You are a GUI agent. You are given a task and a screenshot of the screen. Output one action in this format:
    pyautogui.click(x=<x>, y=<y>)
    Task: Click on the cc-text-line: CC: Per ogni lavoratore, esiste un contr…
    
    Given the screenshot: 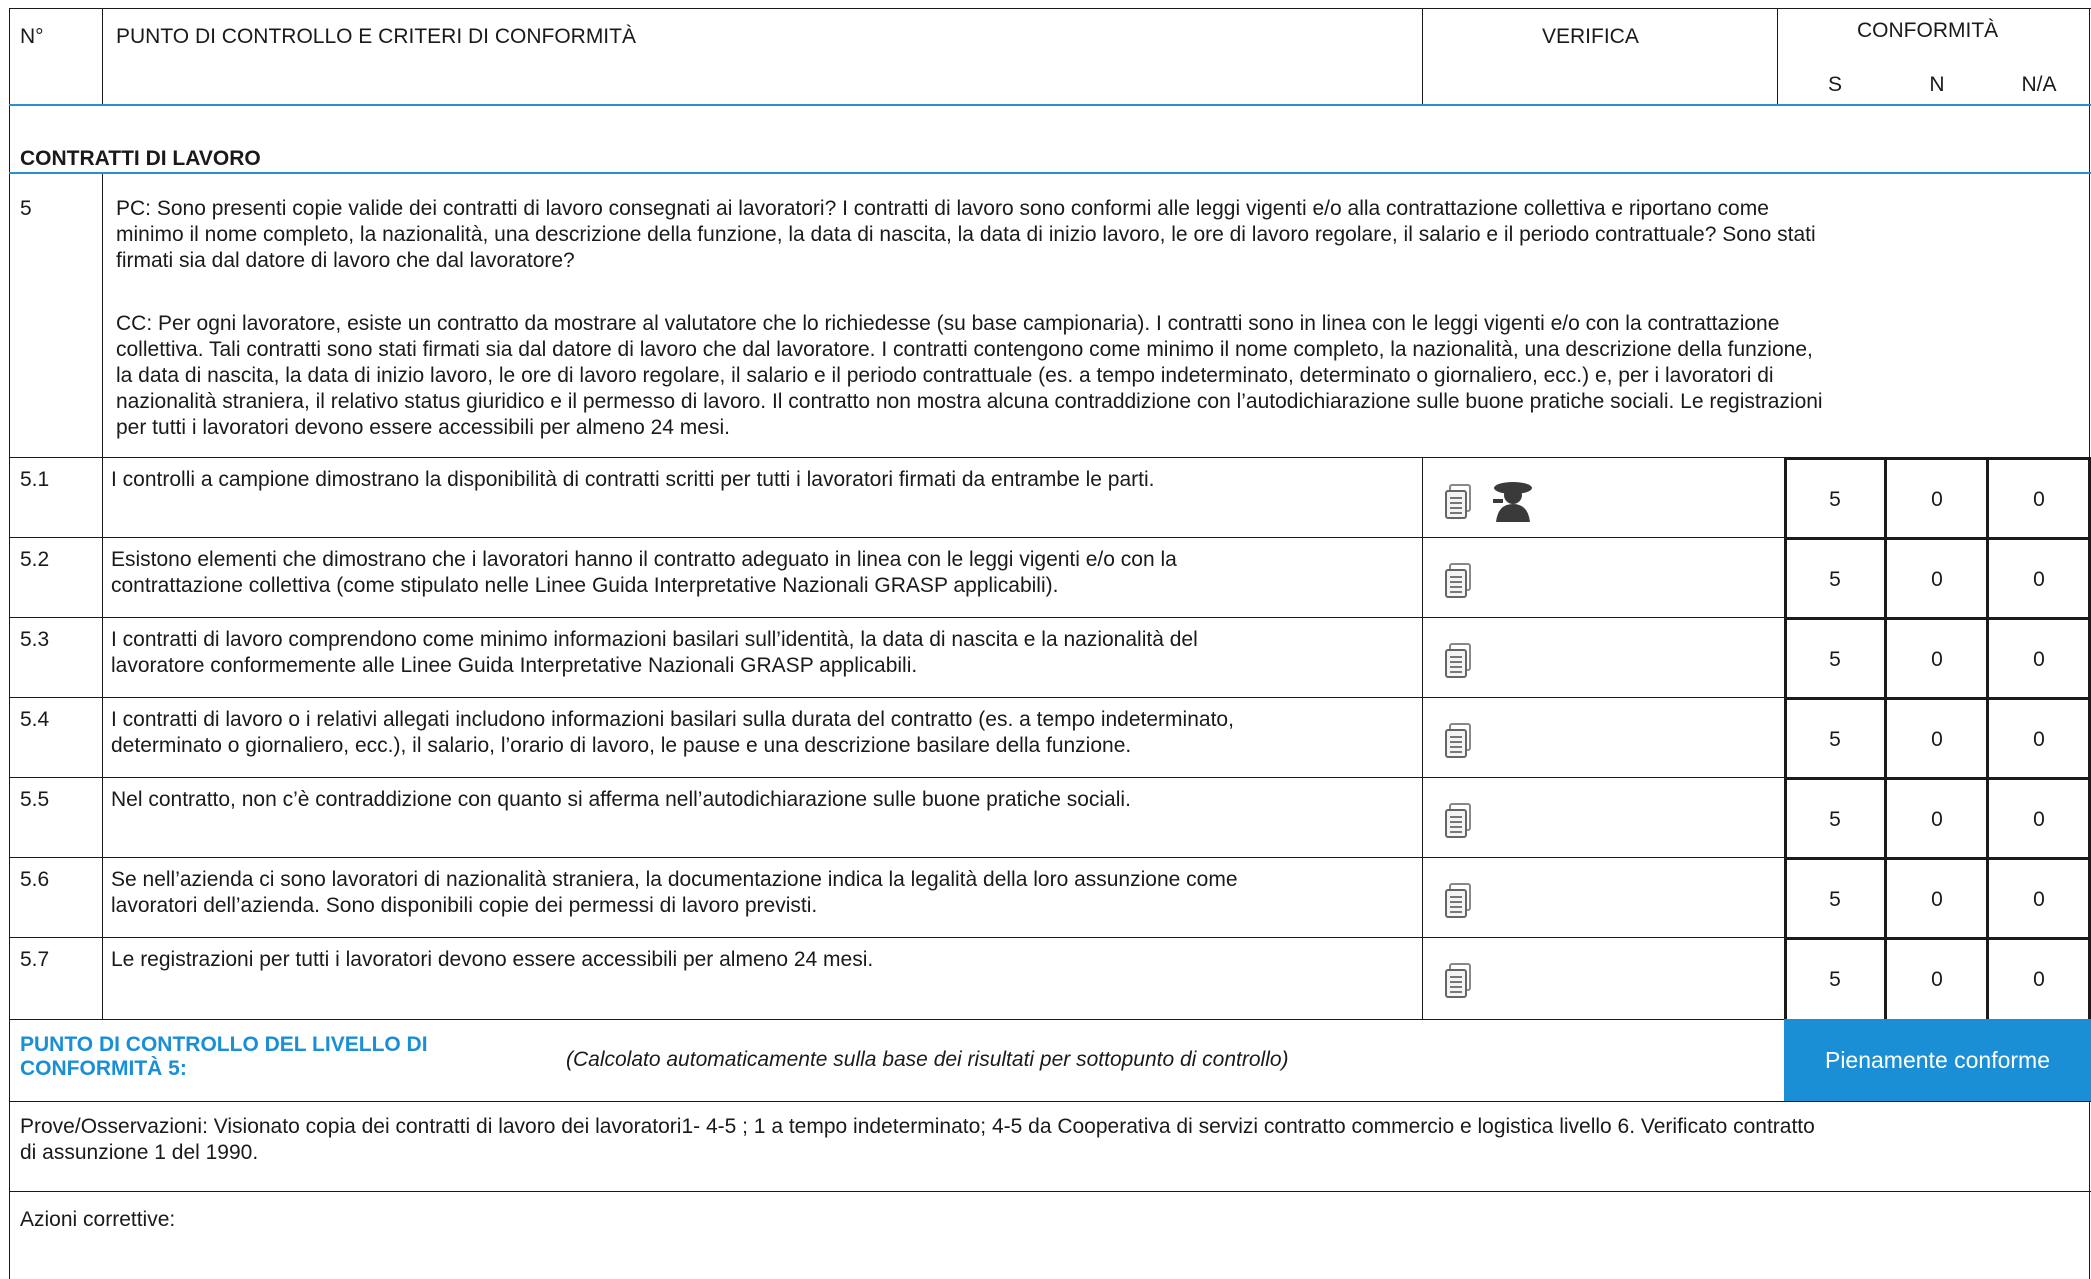 What is the action you would take?
    pyautogui.click(x=948, y=323)
    